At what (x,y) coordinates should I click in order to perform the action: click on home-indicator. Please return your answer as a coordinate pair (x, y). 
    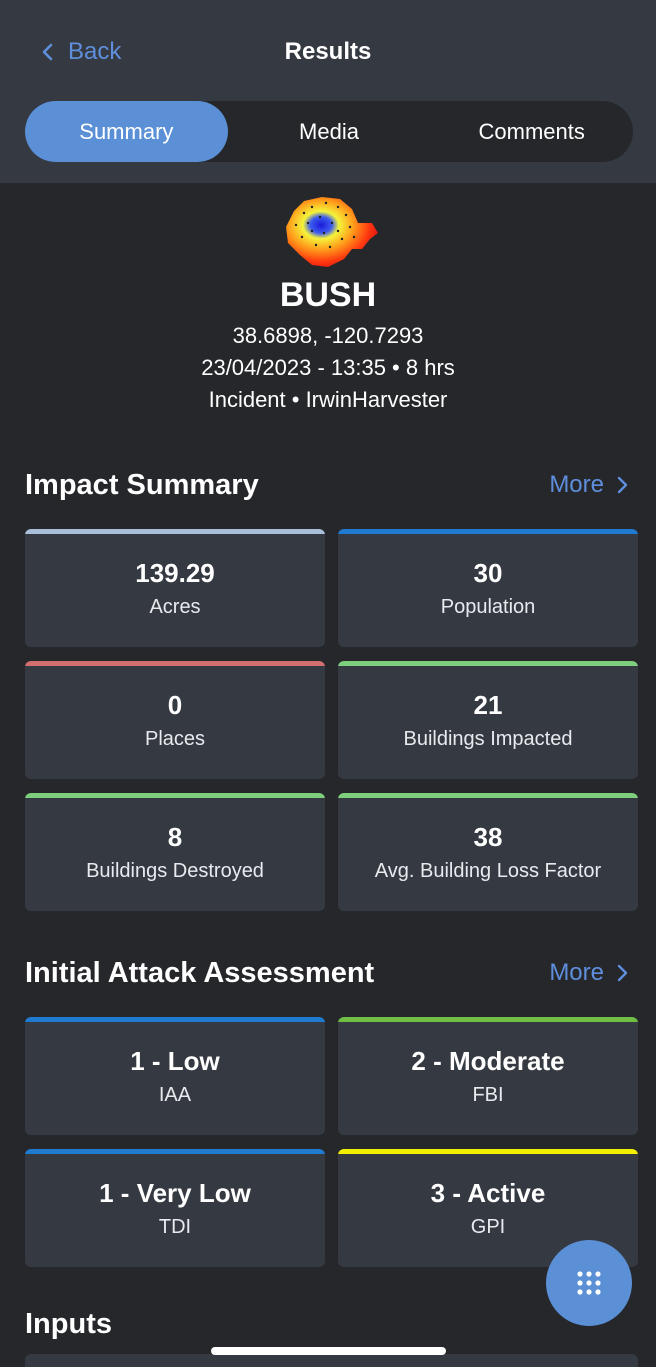
    Looking at the image, I should click on (328, 1351).